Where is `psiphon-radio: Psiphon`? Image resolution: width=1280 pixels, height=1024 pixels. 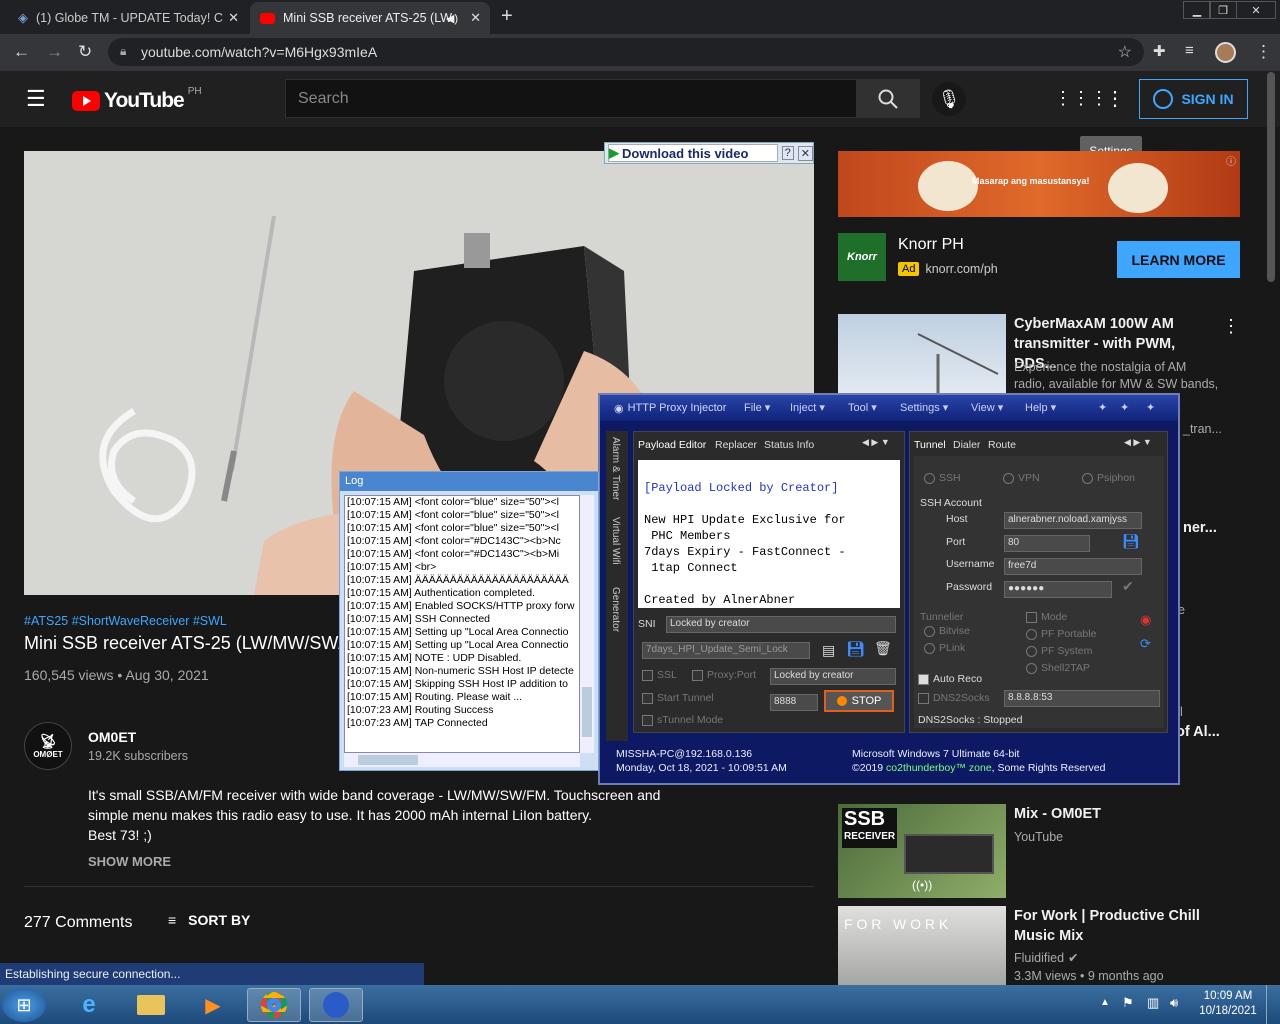
psiphon-radio: Psiphon is located at coordinates (1108, 478).